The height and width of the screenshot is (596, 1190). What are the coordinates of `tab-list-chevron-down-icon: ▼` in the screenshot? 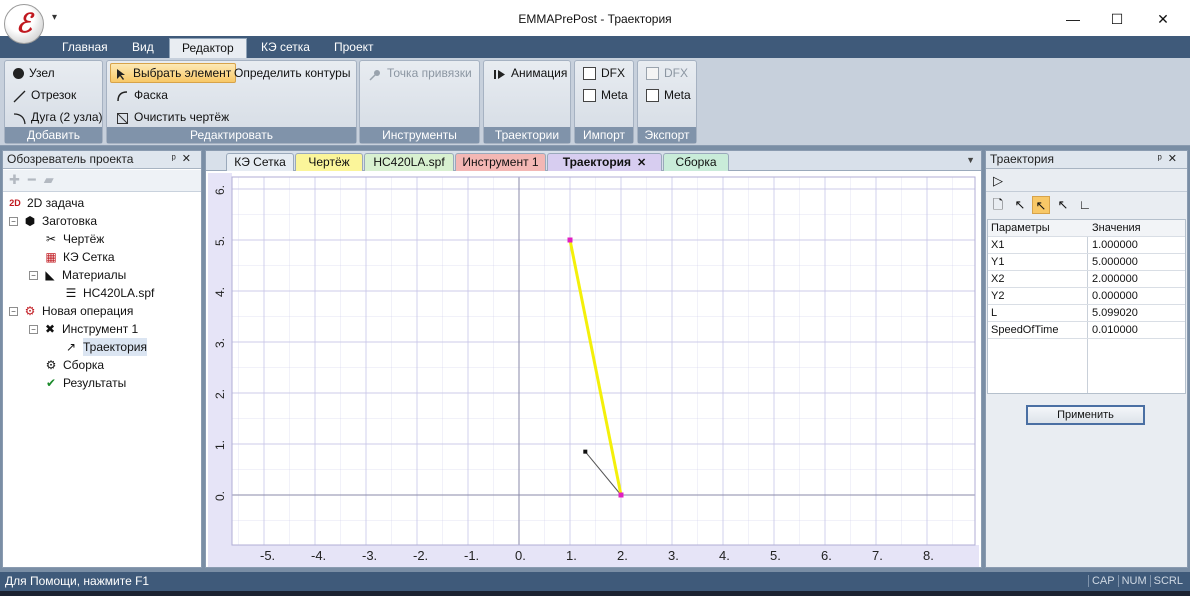 It's located at (970, 160).